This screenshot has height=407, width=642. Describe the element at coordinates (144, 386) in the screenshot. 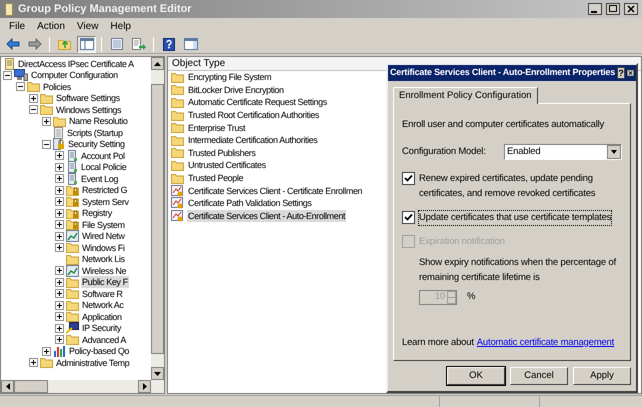

I see `scroll-right-icon` at that location.